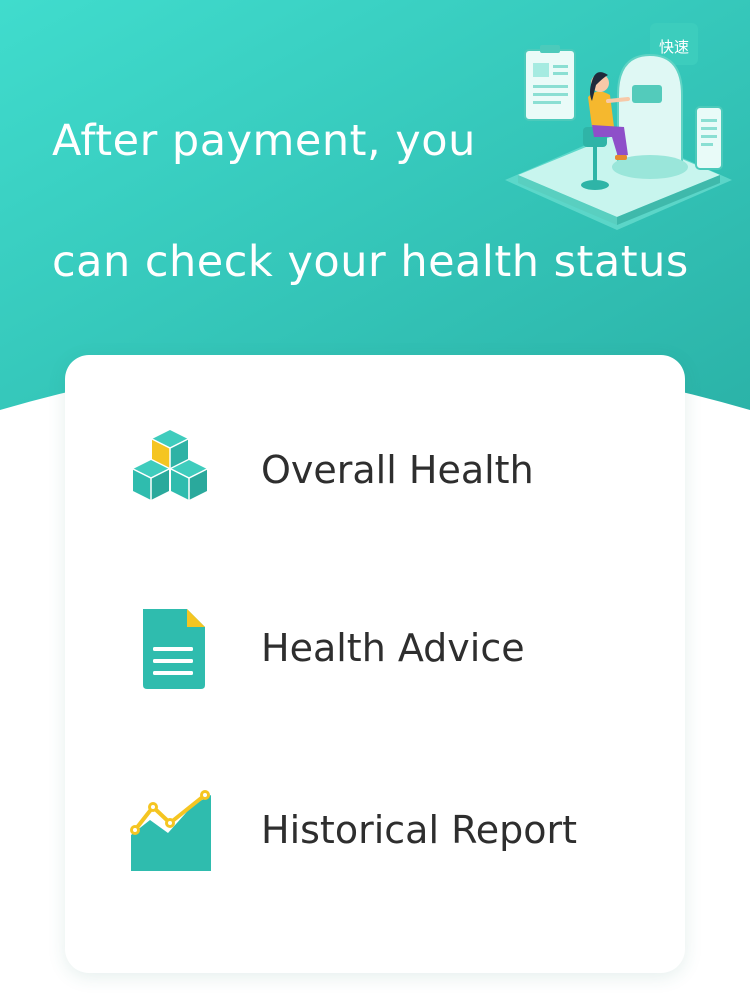 The height and width of the screenshot is (995, 750). Describe the element at coordinates (419, 830) in the screenshot. I see `feature-label: Historical Report` at that location.